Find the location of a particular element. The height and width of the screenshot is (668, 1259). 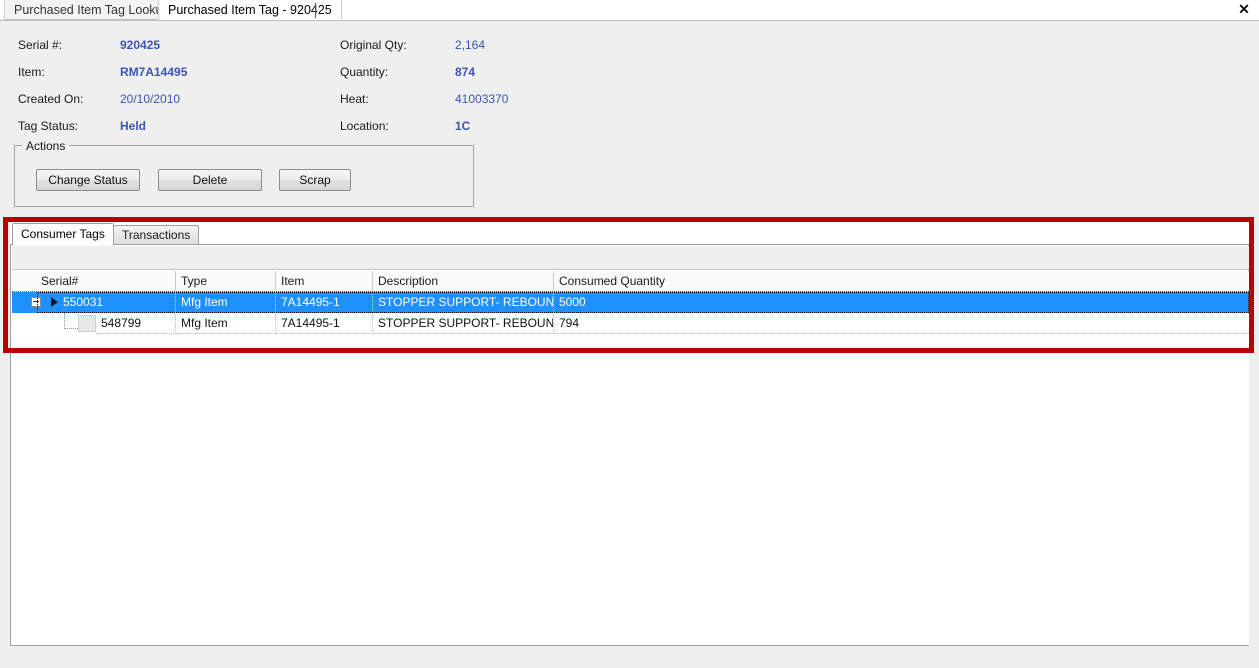

label-quantity: Quantity: is located at coordinates (364, 72).